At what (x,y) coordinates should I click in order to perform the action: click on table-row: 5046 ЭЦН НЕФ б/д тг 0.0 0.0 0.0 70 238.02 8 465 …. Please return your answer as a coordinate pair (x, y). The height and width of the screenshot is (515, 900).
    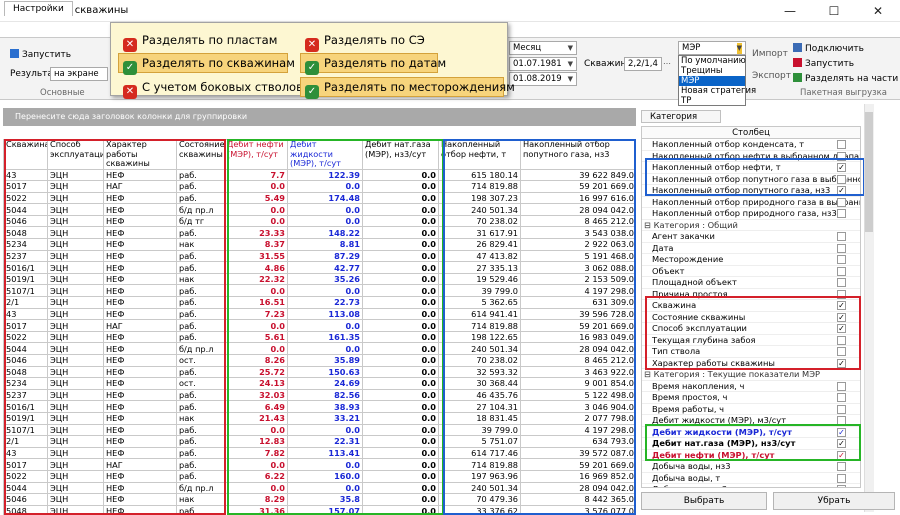
    Looking at the image, I should click on (319, 221).